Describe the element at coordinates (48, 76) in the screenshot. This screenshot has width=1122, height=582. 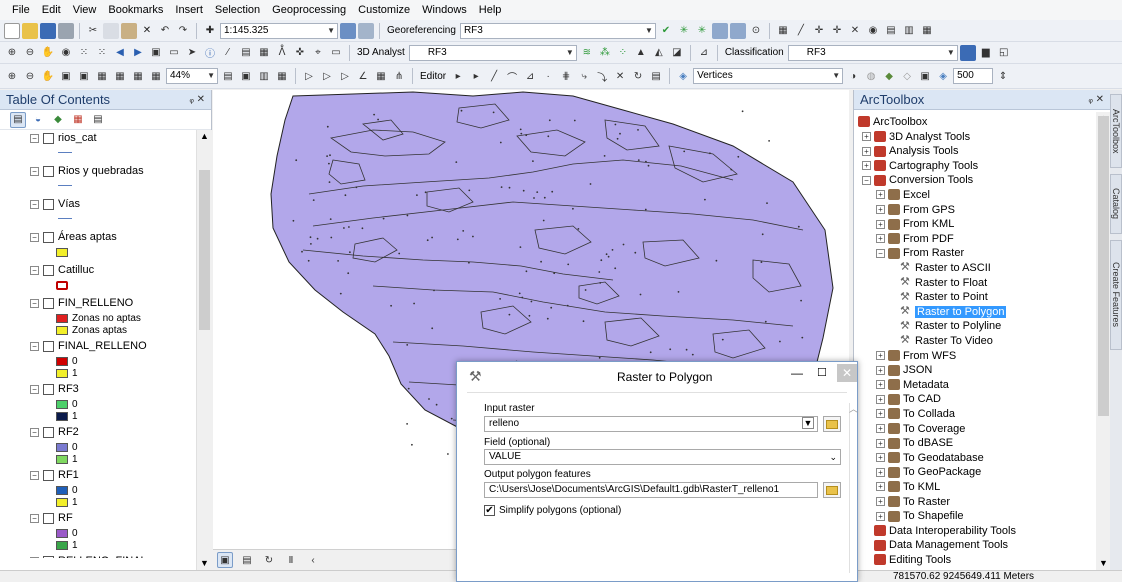
I see `layout-pan-icon: ✋` at that location.